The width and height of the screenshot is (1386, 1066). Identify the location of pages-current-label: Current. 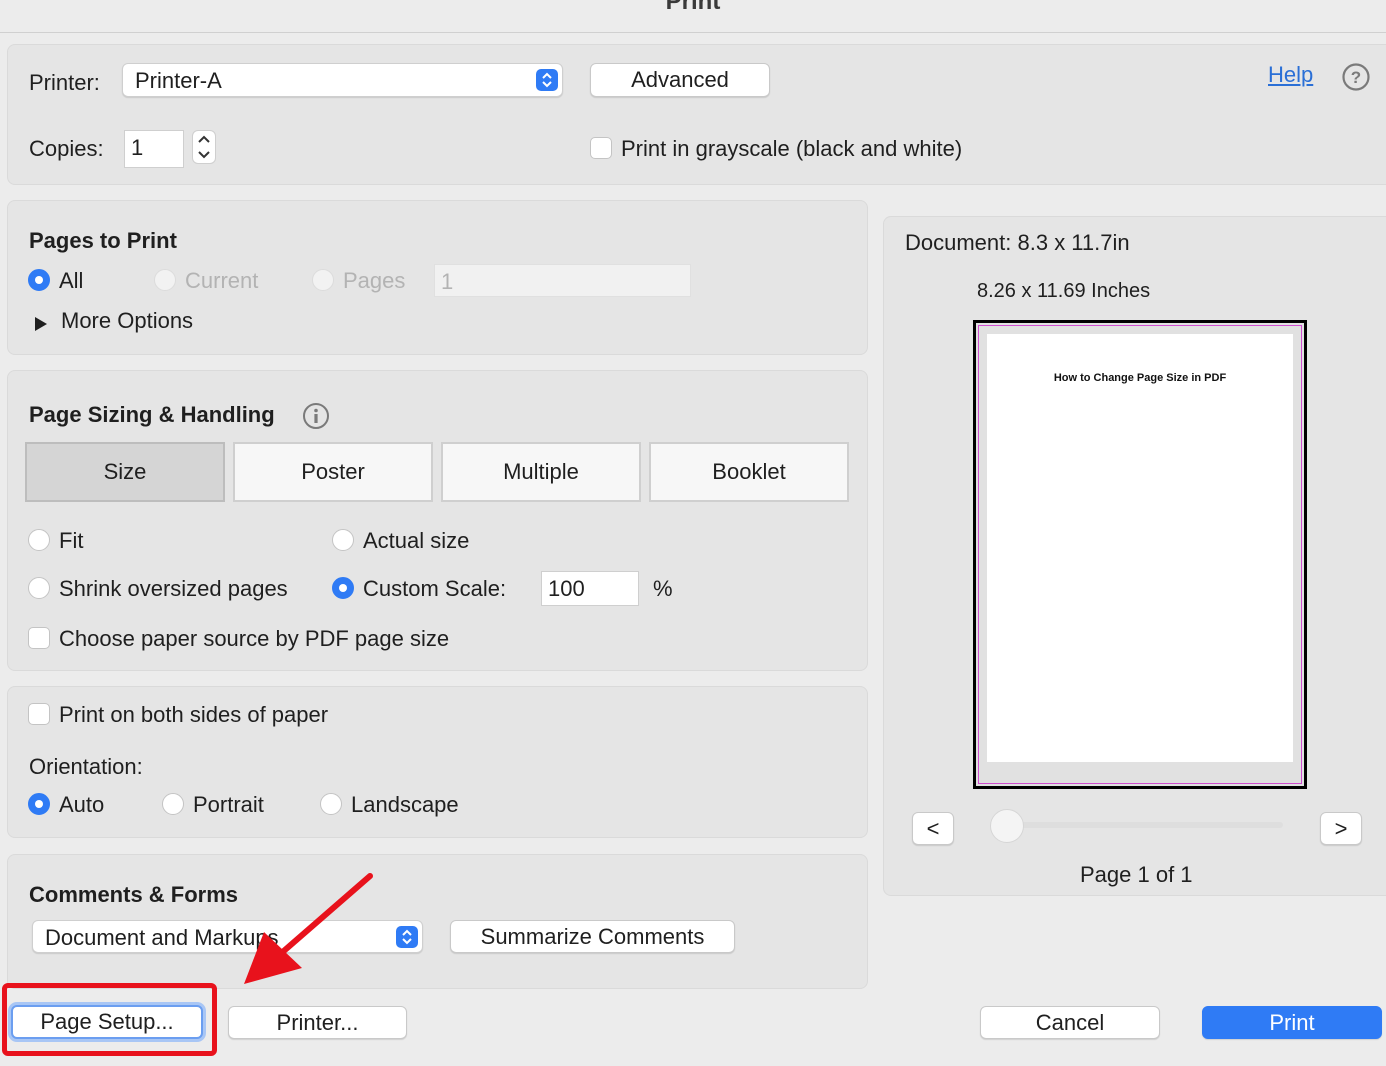
(222, 280).